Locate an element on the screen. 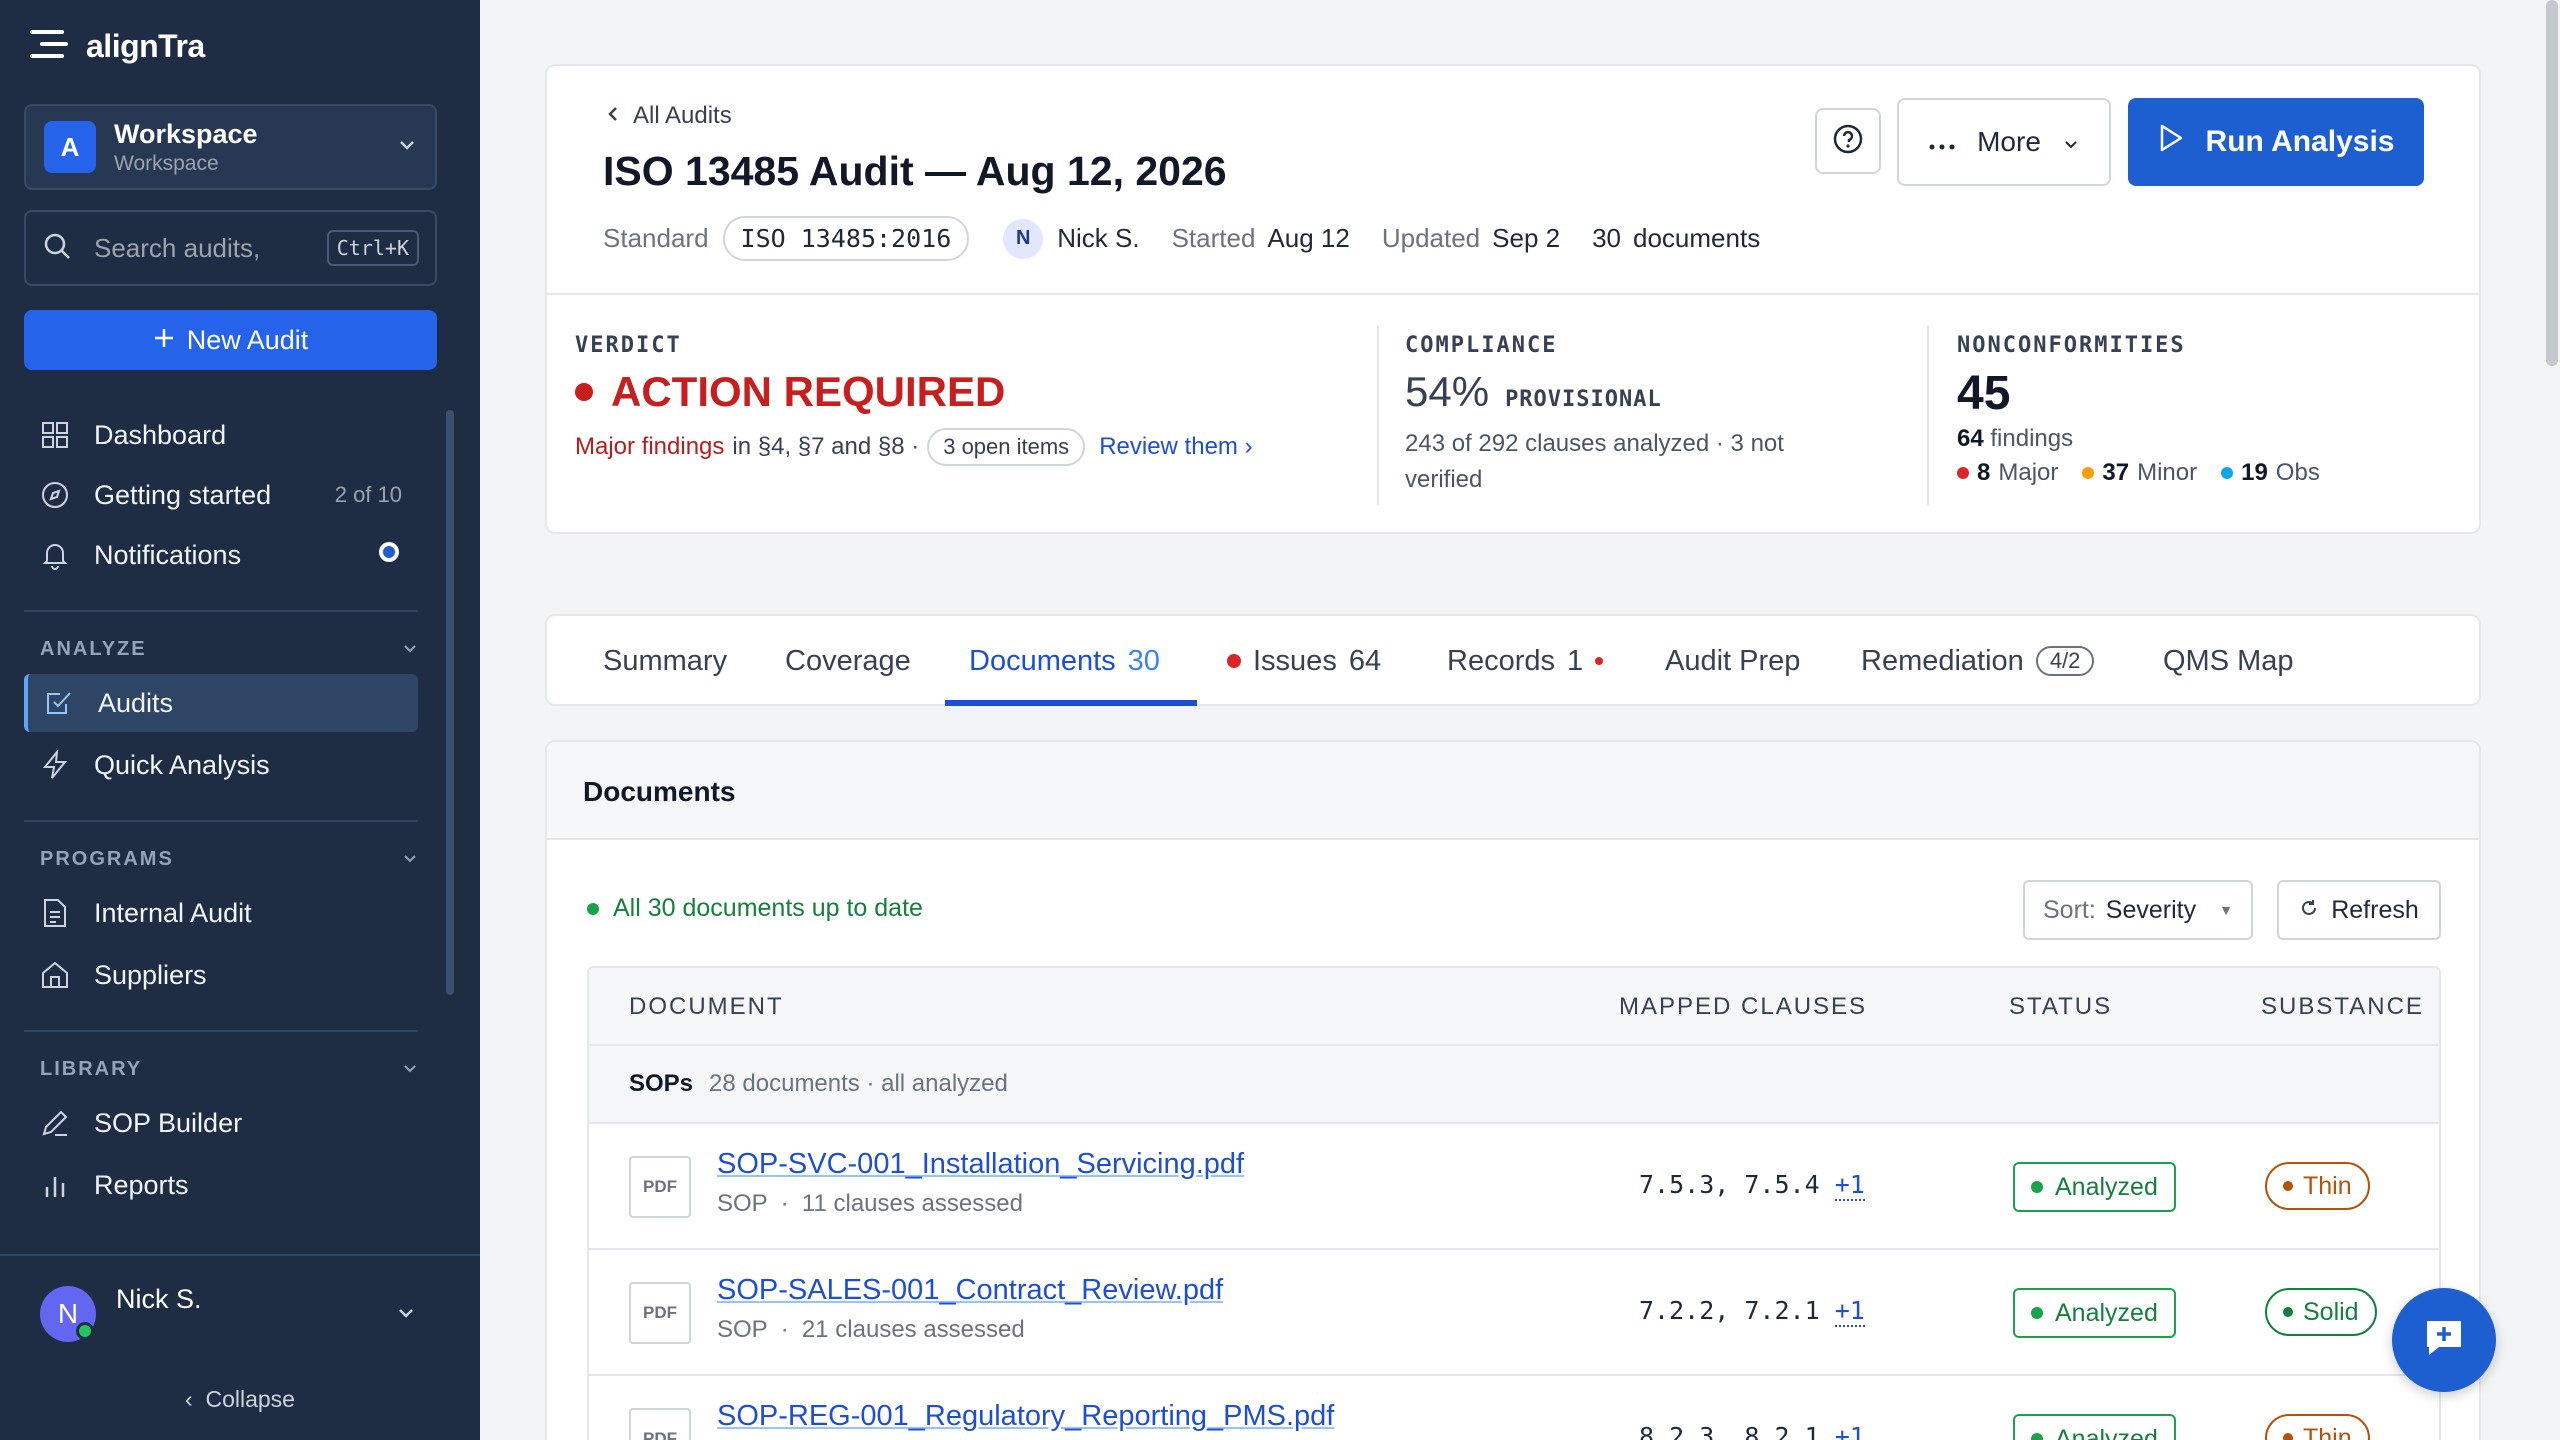 This screenshot has height=1440, width=2560. brand: alignTra is located at coordinates (117, 46).